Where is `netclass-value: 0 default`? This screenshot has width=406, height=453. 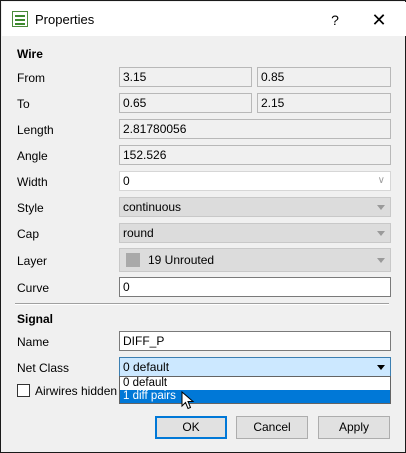
netclass-value: 0 default is located at coordinates (146, 367).